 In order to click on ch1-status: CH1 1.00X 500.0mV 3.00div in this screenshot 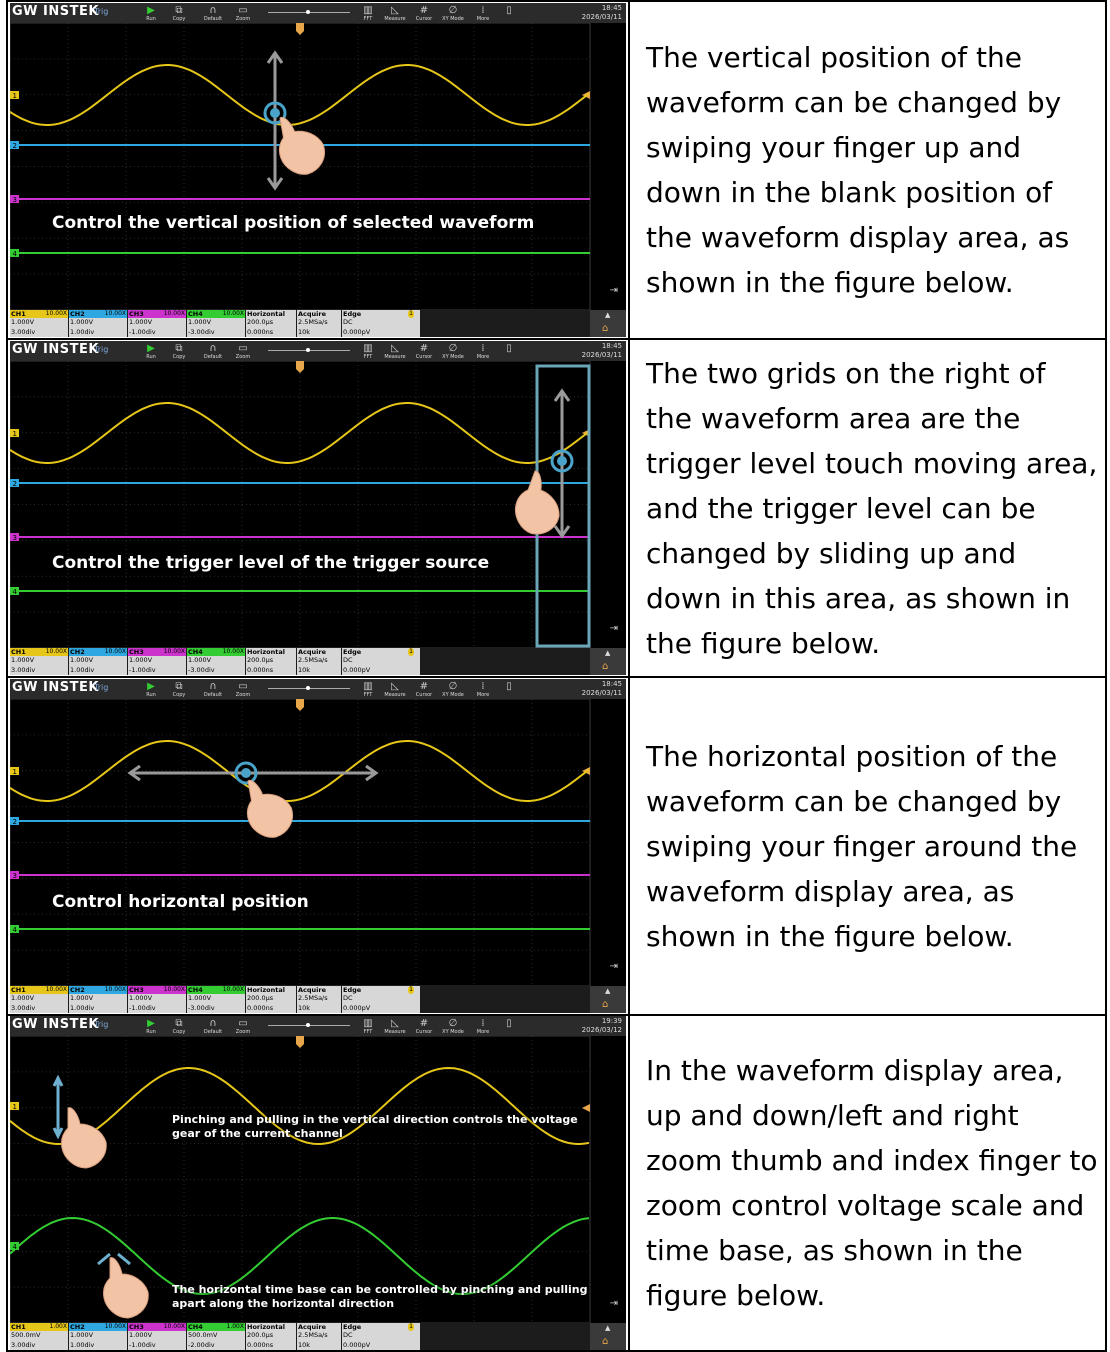, I will do `click(39, 1336)`.